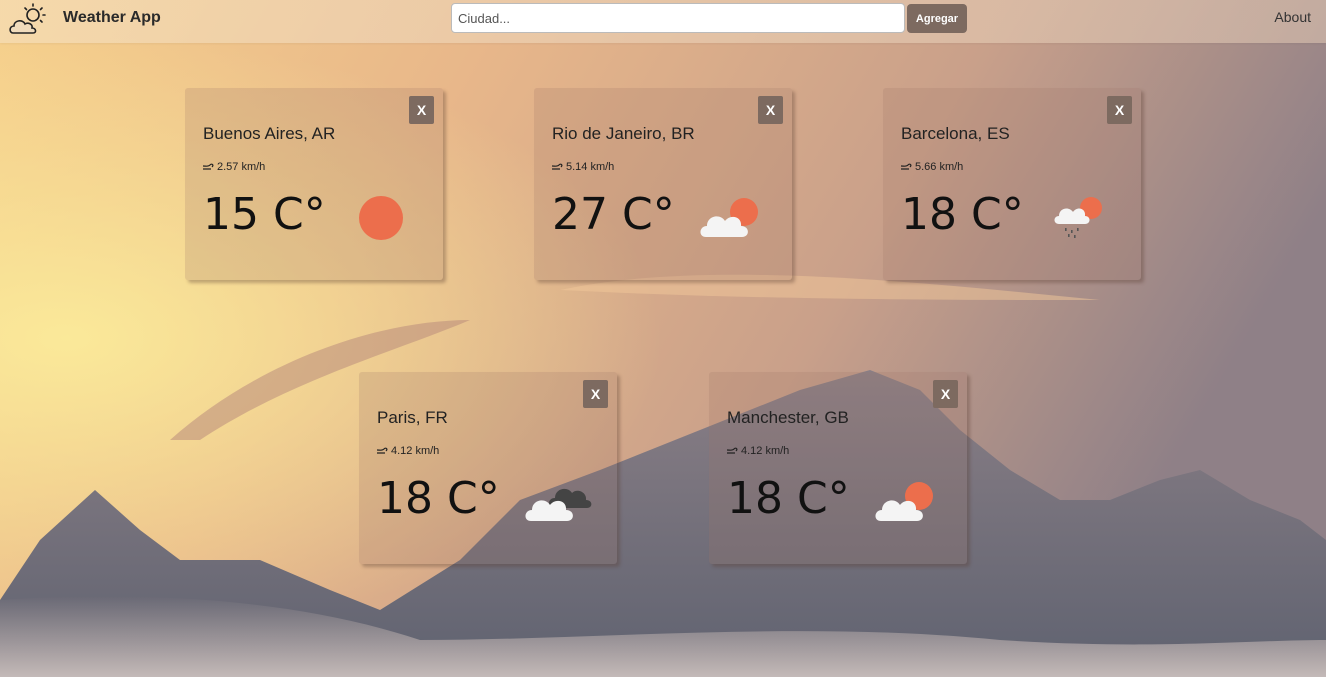 Image resolution: width=1326 pixels, height=677 pixels. I want to click on wind-value: 5.14 km/h, so click(590, 167).